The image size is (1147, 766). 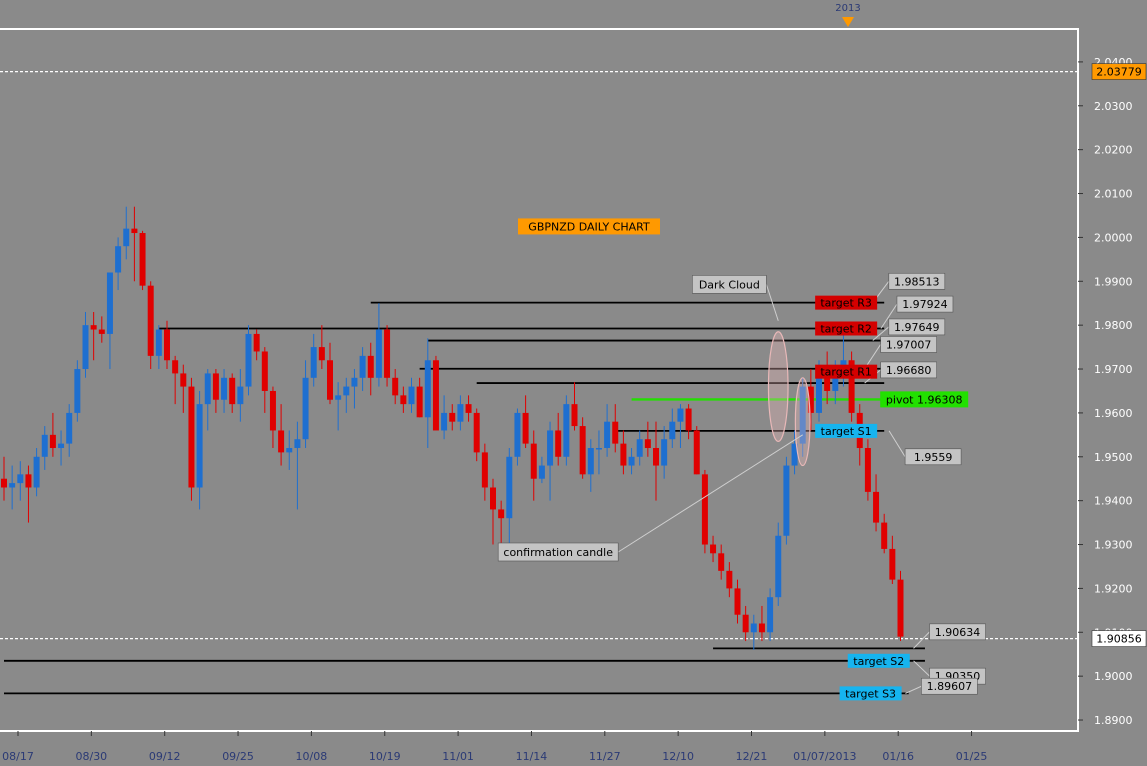 What do you see at coordinates (846, 328) in the screenshot?
I see `target-tag-text: target R2` at bounding box center [846, 328].